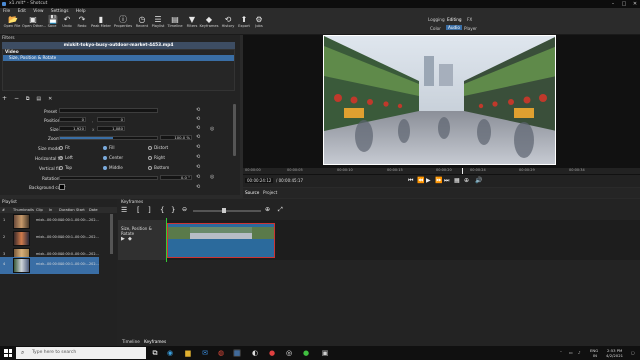  I want to click on viewer-playhead, so click(462, 171).